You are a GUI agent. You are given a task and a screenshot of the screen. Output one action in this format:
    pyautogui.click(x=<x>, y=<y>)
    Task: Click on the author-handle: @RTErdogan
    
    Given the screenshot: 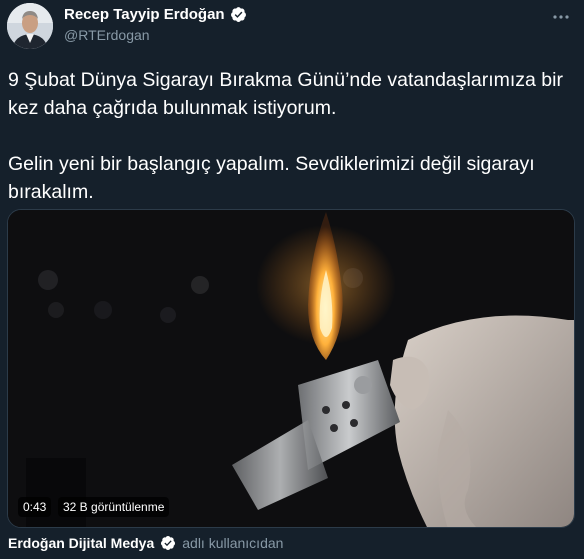 What is the action you would take?
    pyautogui.click(x=155, y=35)
    